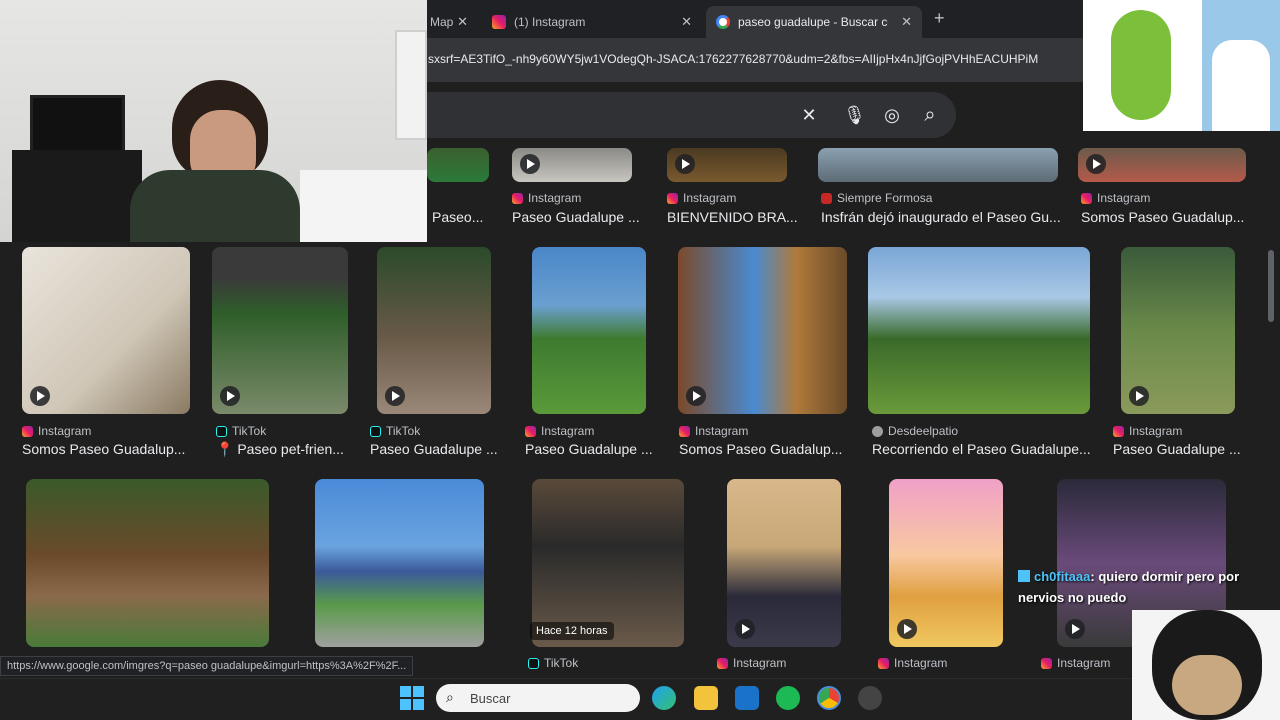 This screenshot has width=1280, height=720. I want to click on new-tab-button: +, so click(939, 18).